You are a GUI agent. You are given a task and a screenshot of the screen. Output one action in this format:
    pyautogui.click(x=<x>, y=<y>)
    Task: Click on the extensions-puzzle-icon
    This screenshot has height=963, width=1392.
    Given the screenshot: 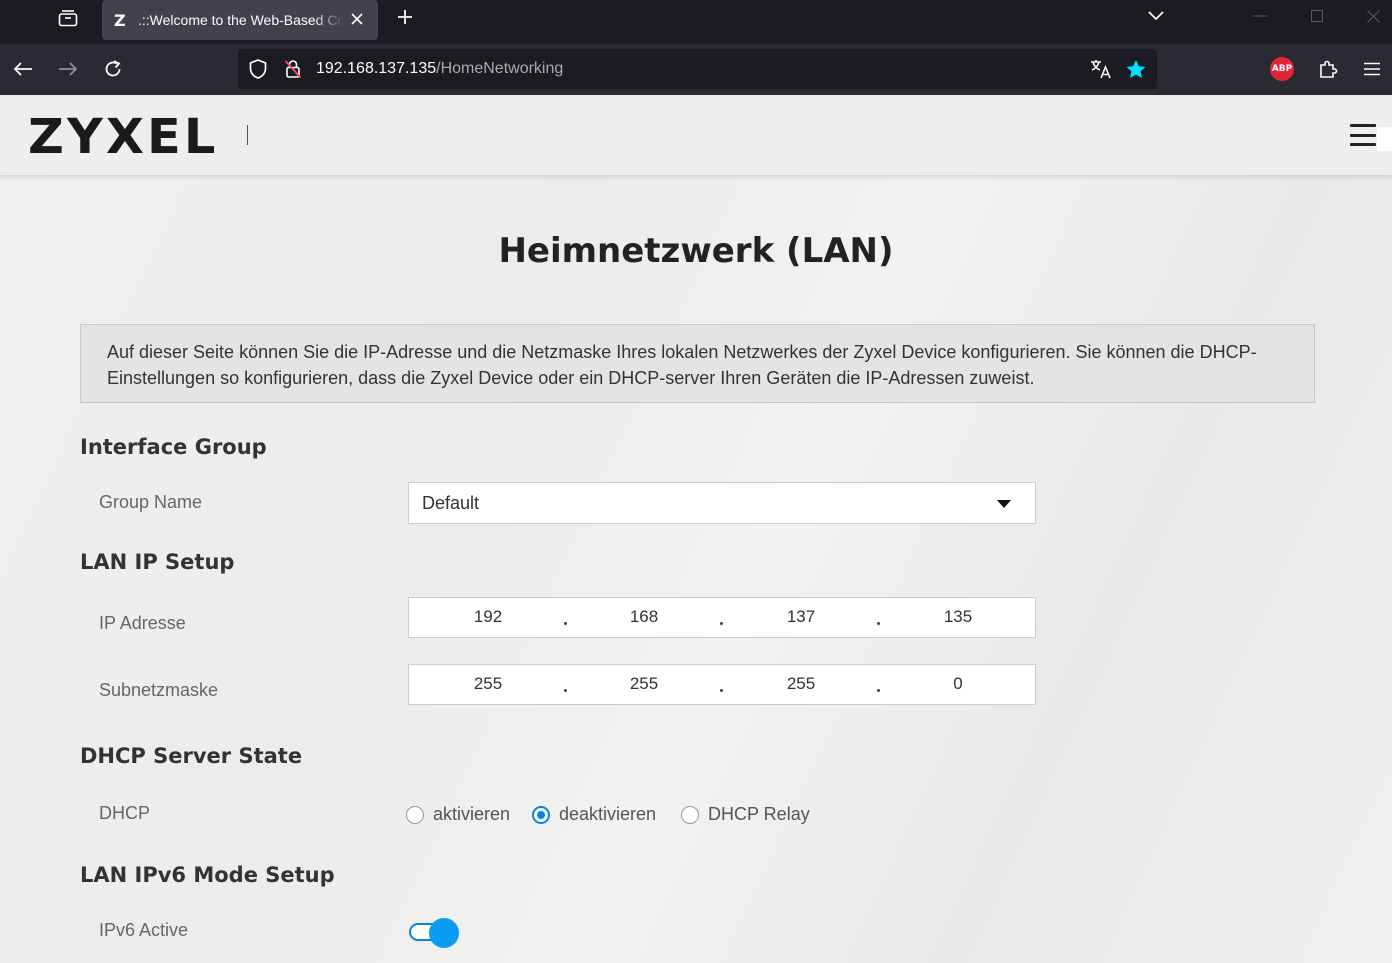 What is the action you would take?
    pyautogui.click(x=1328, y=69)
    